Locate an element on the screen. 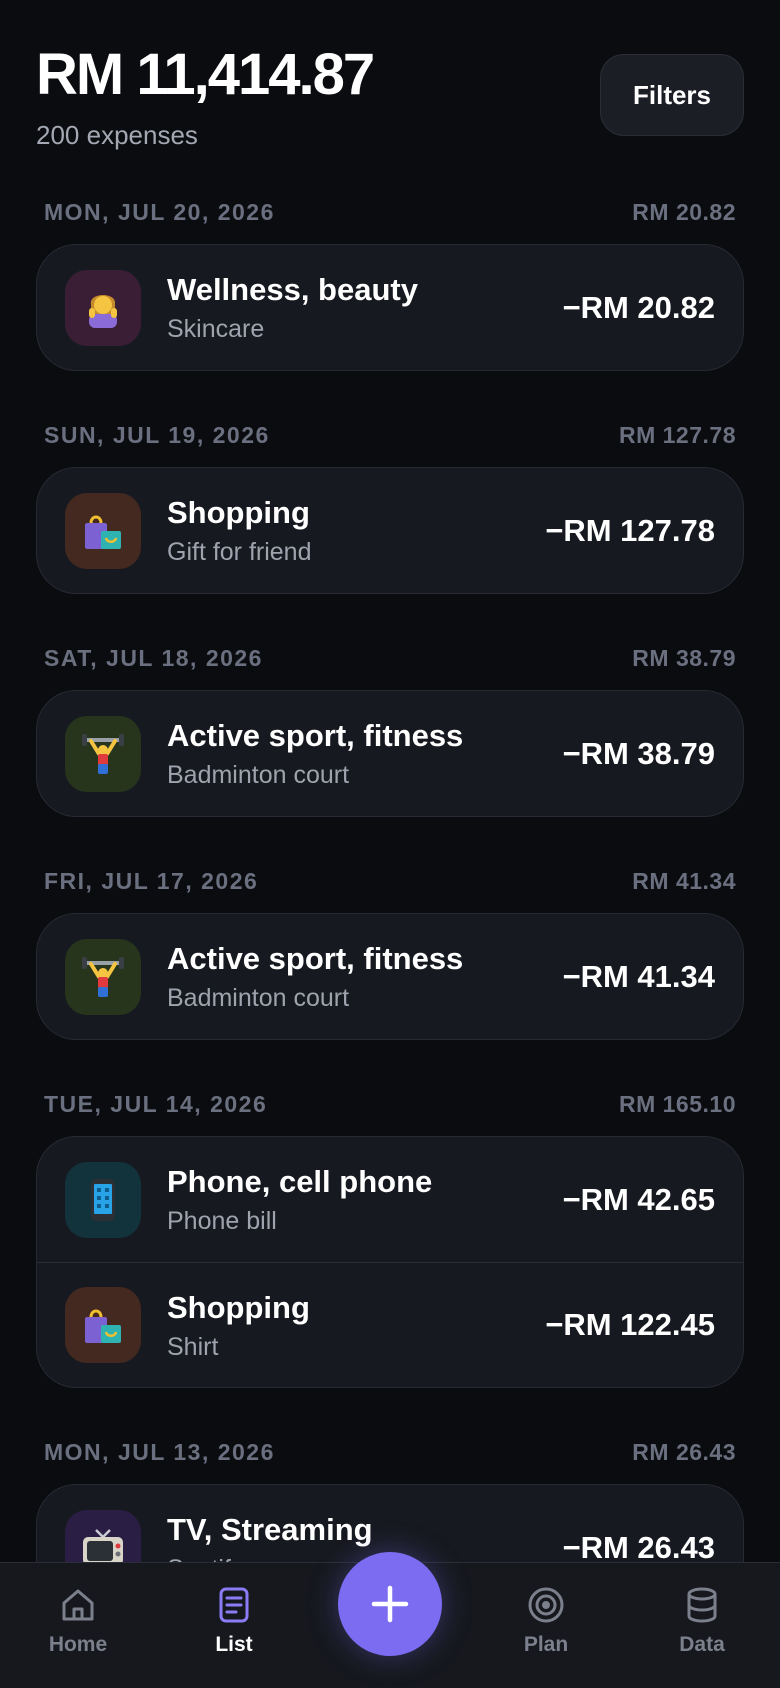  plus-icon is located at coordinates (390, 1604).